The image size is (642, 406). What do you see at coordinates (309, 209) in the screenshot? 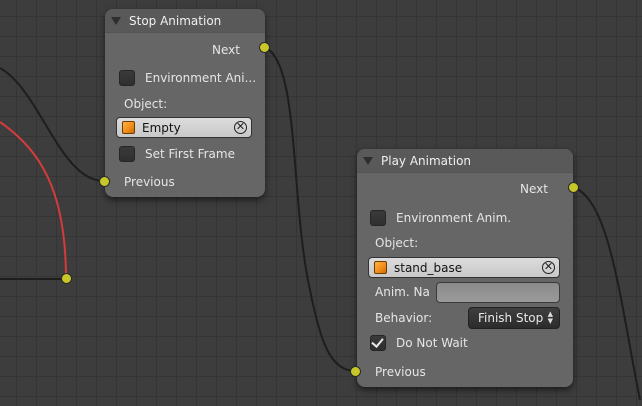
I see `node-link-stop-to-play` at bounding box center [309, 209].